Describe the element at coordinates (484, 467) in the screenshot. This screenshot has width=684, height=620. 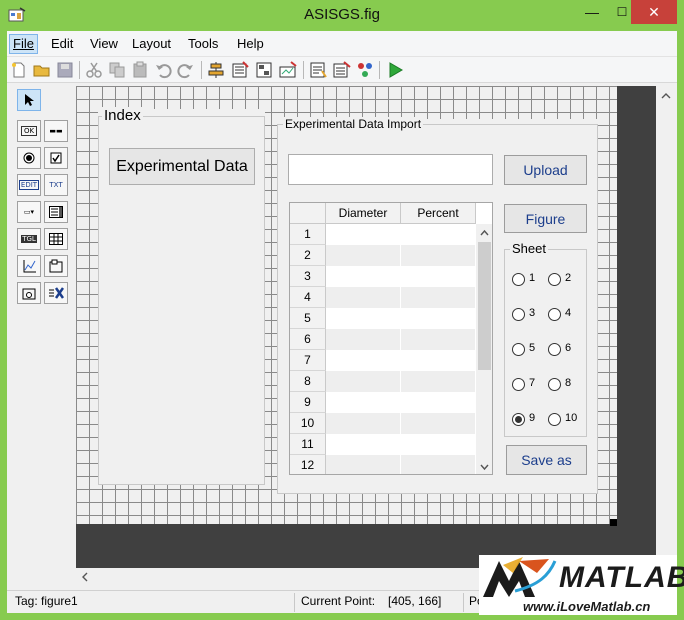
I see `scroll-down-arrow-icon` at that location.